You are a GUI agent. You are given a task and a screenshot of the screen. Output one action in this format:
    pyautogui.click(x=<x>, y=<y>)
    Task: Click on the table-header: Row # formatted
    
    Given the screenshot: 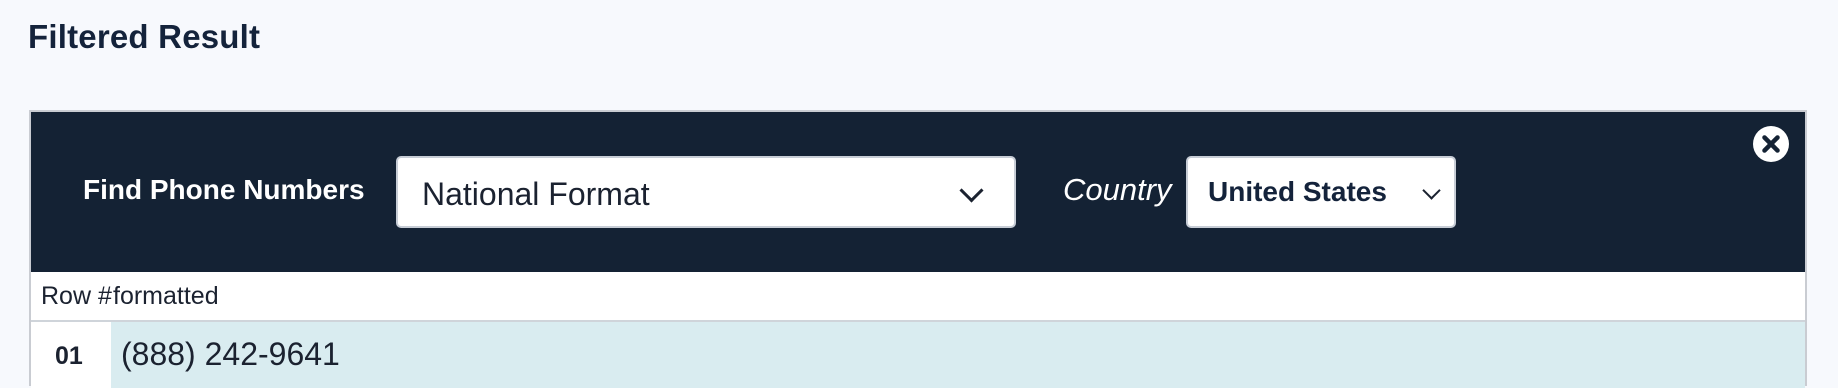 What is the action you would take?
    pyautogui.click(x=918, y=297)
    